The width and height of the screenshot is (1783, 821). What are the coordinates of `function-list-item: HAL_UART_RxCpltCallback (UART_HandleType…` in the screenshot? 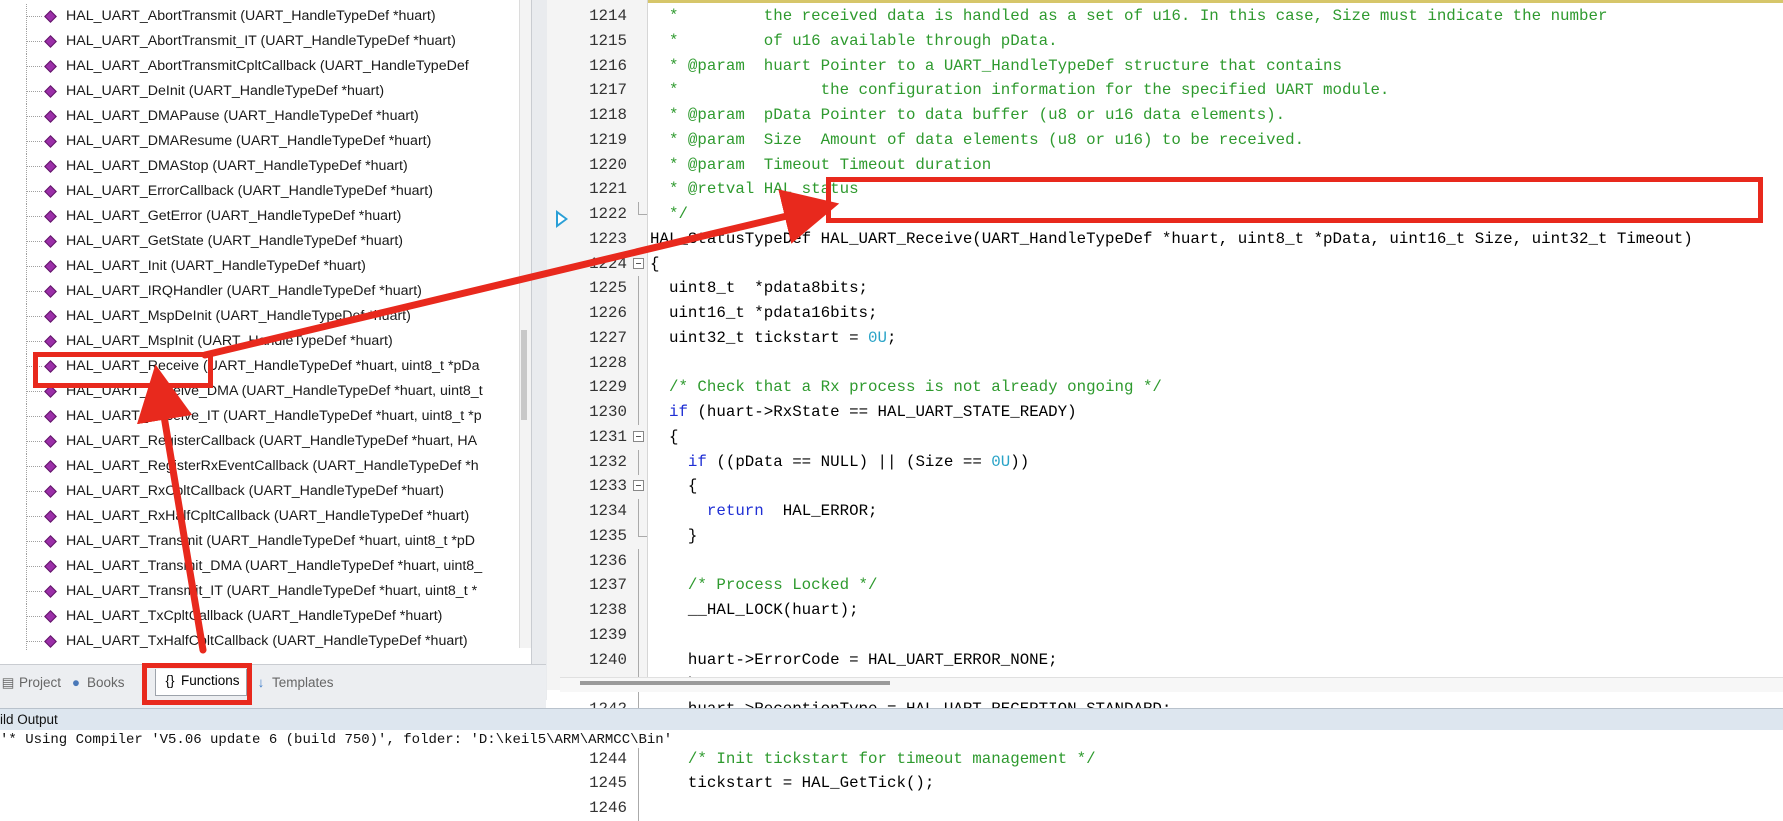 It's located at (265, 491).